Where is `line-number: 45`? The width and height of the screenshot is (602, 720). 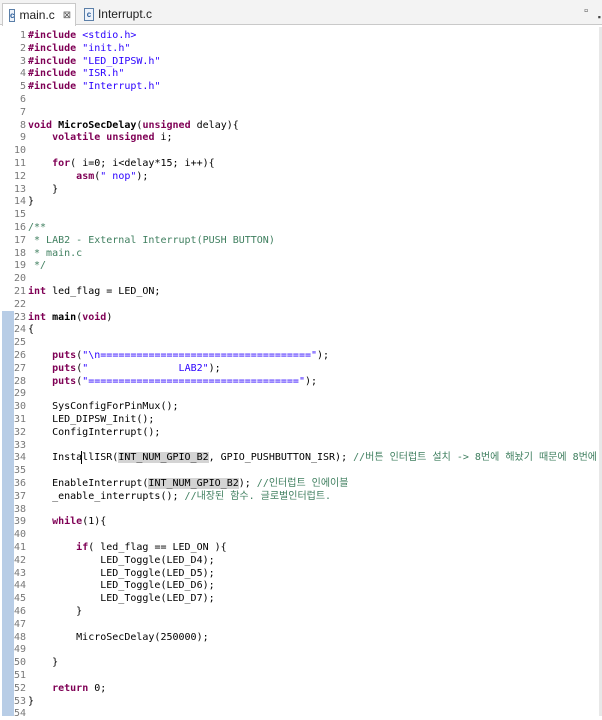
line-number: 45 is located at coordinates (19, 599).